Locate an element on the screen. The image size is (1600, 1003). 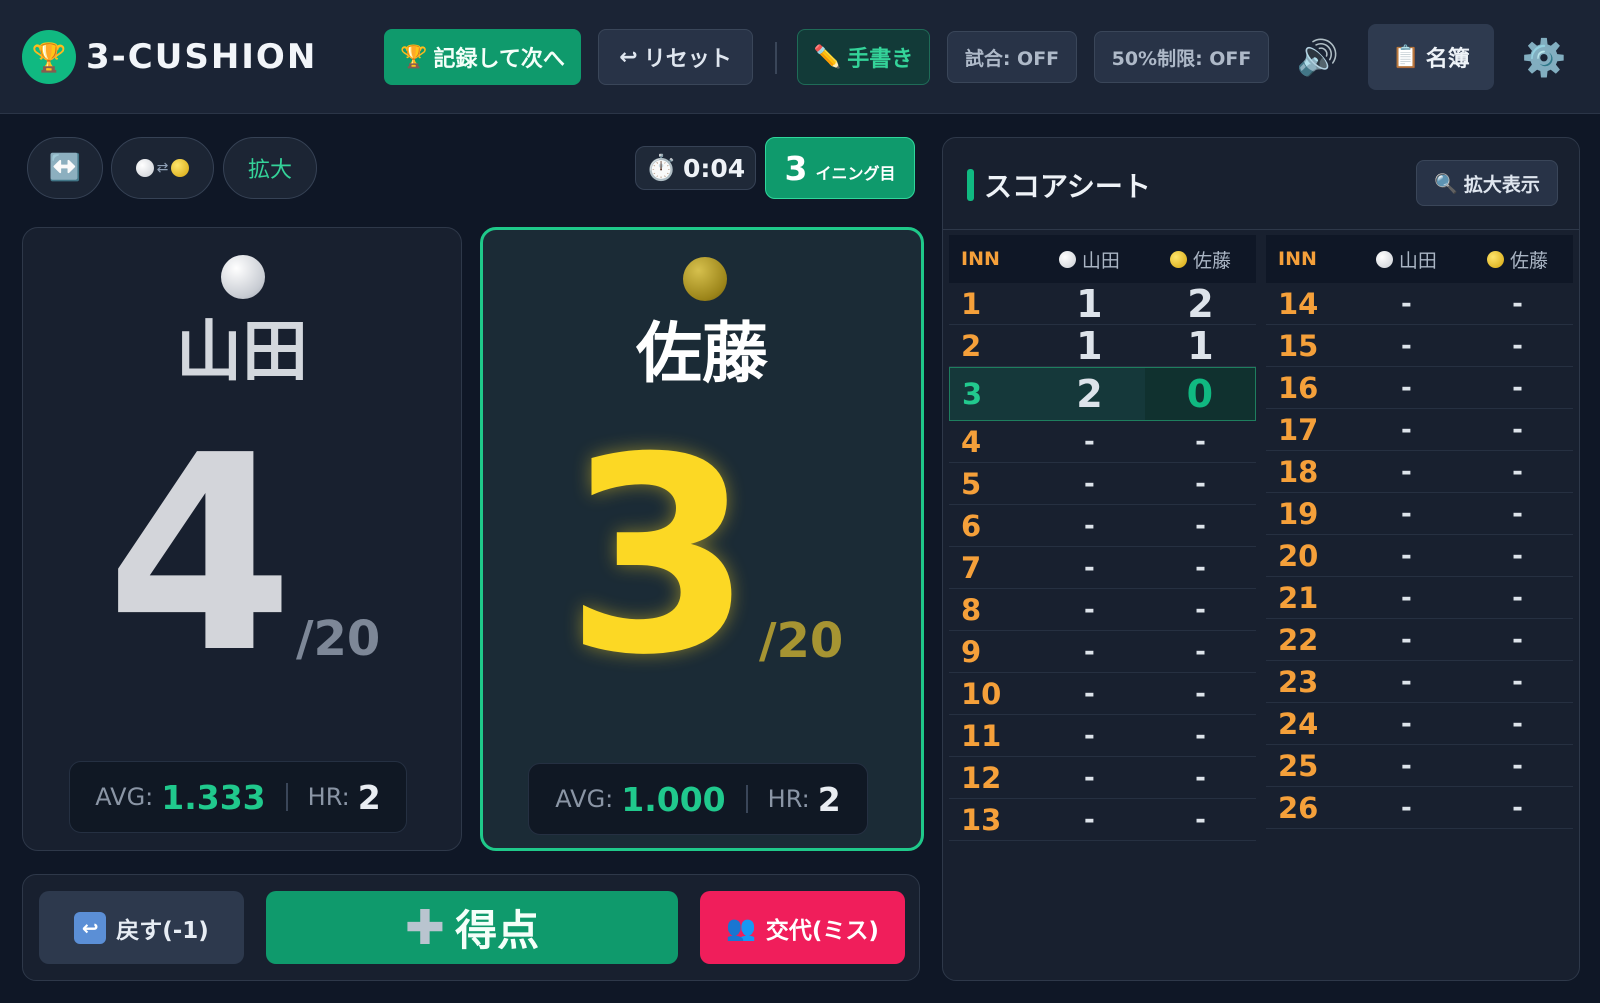
scoresheet-row: 7 - - is located at coordinates (1102, 568).